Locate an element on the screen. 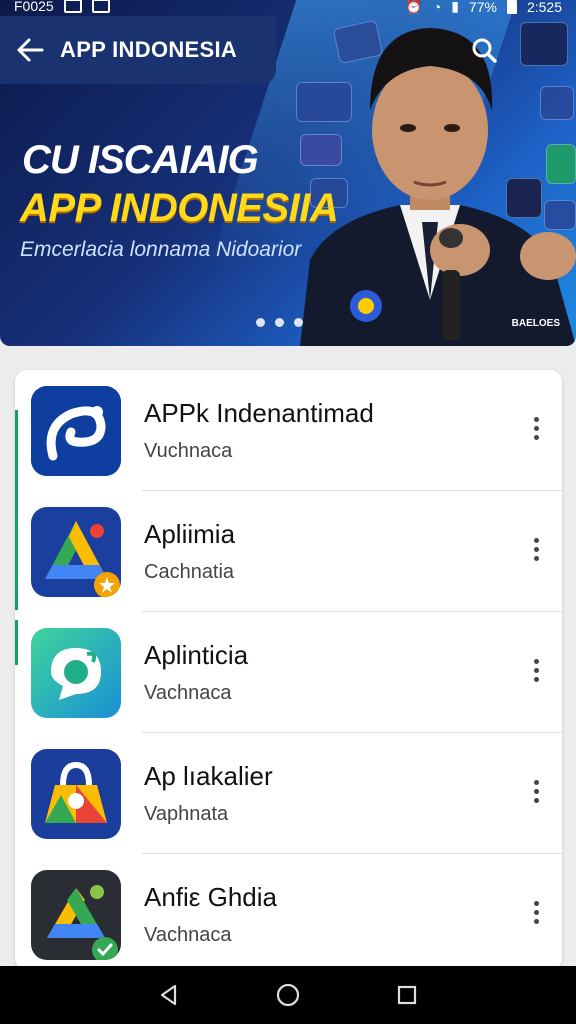 This screenshot has height=1024, width=576. clock: 2:525 is located at coordinates (544, 7).